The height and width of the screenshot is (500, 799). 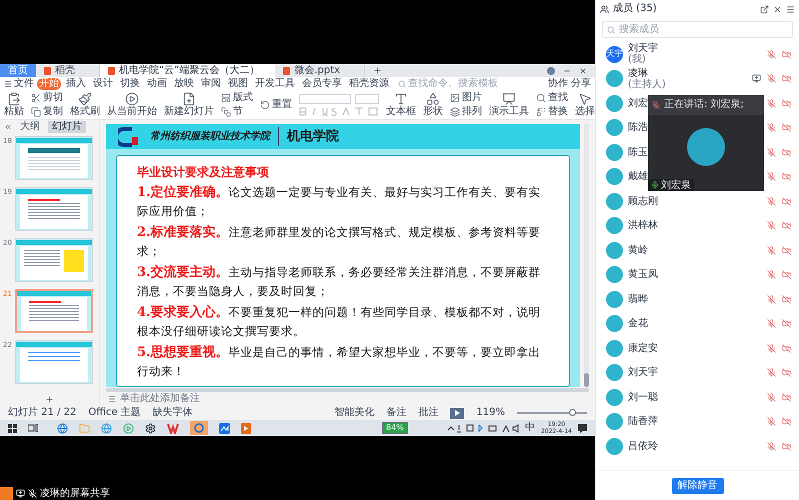 What do you see at coordinates (643, 422) in the screenshot?
I see `member-name: 陆香萍` at bounding box center [643, 422].